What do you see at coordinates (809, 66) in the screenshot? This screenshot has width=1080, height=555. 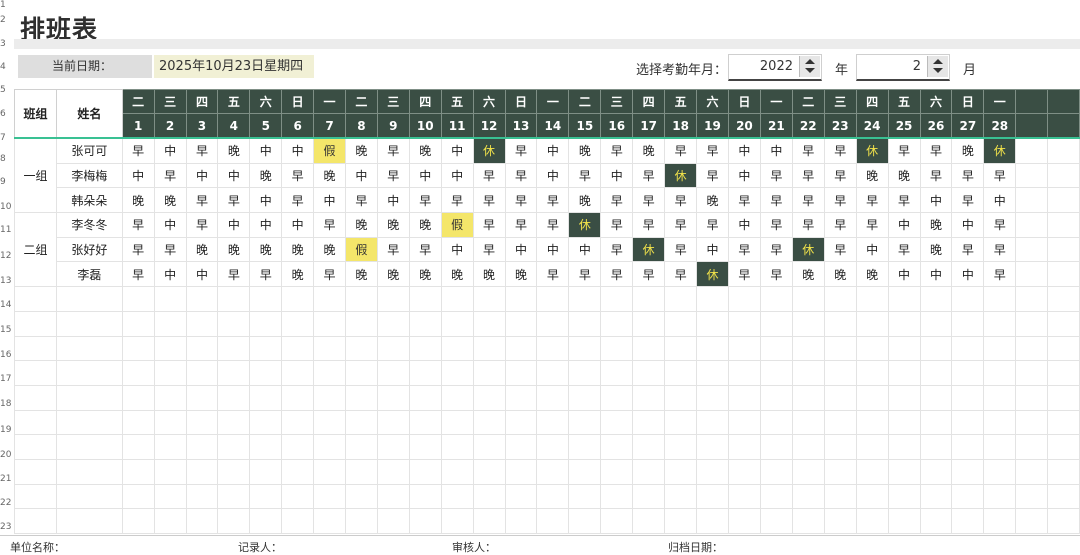 I see `year-spinner-buttons` at bounding box center [809, 66].